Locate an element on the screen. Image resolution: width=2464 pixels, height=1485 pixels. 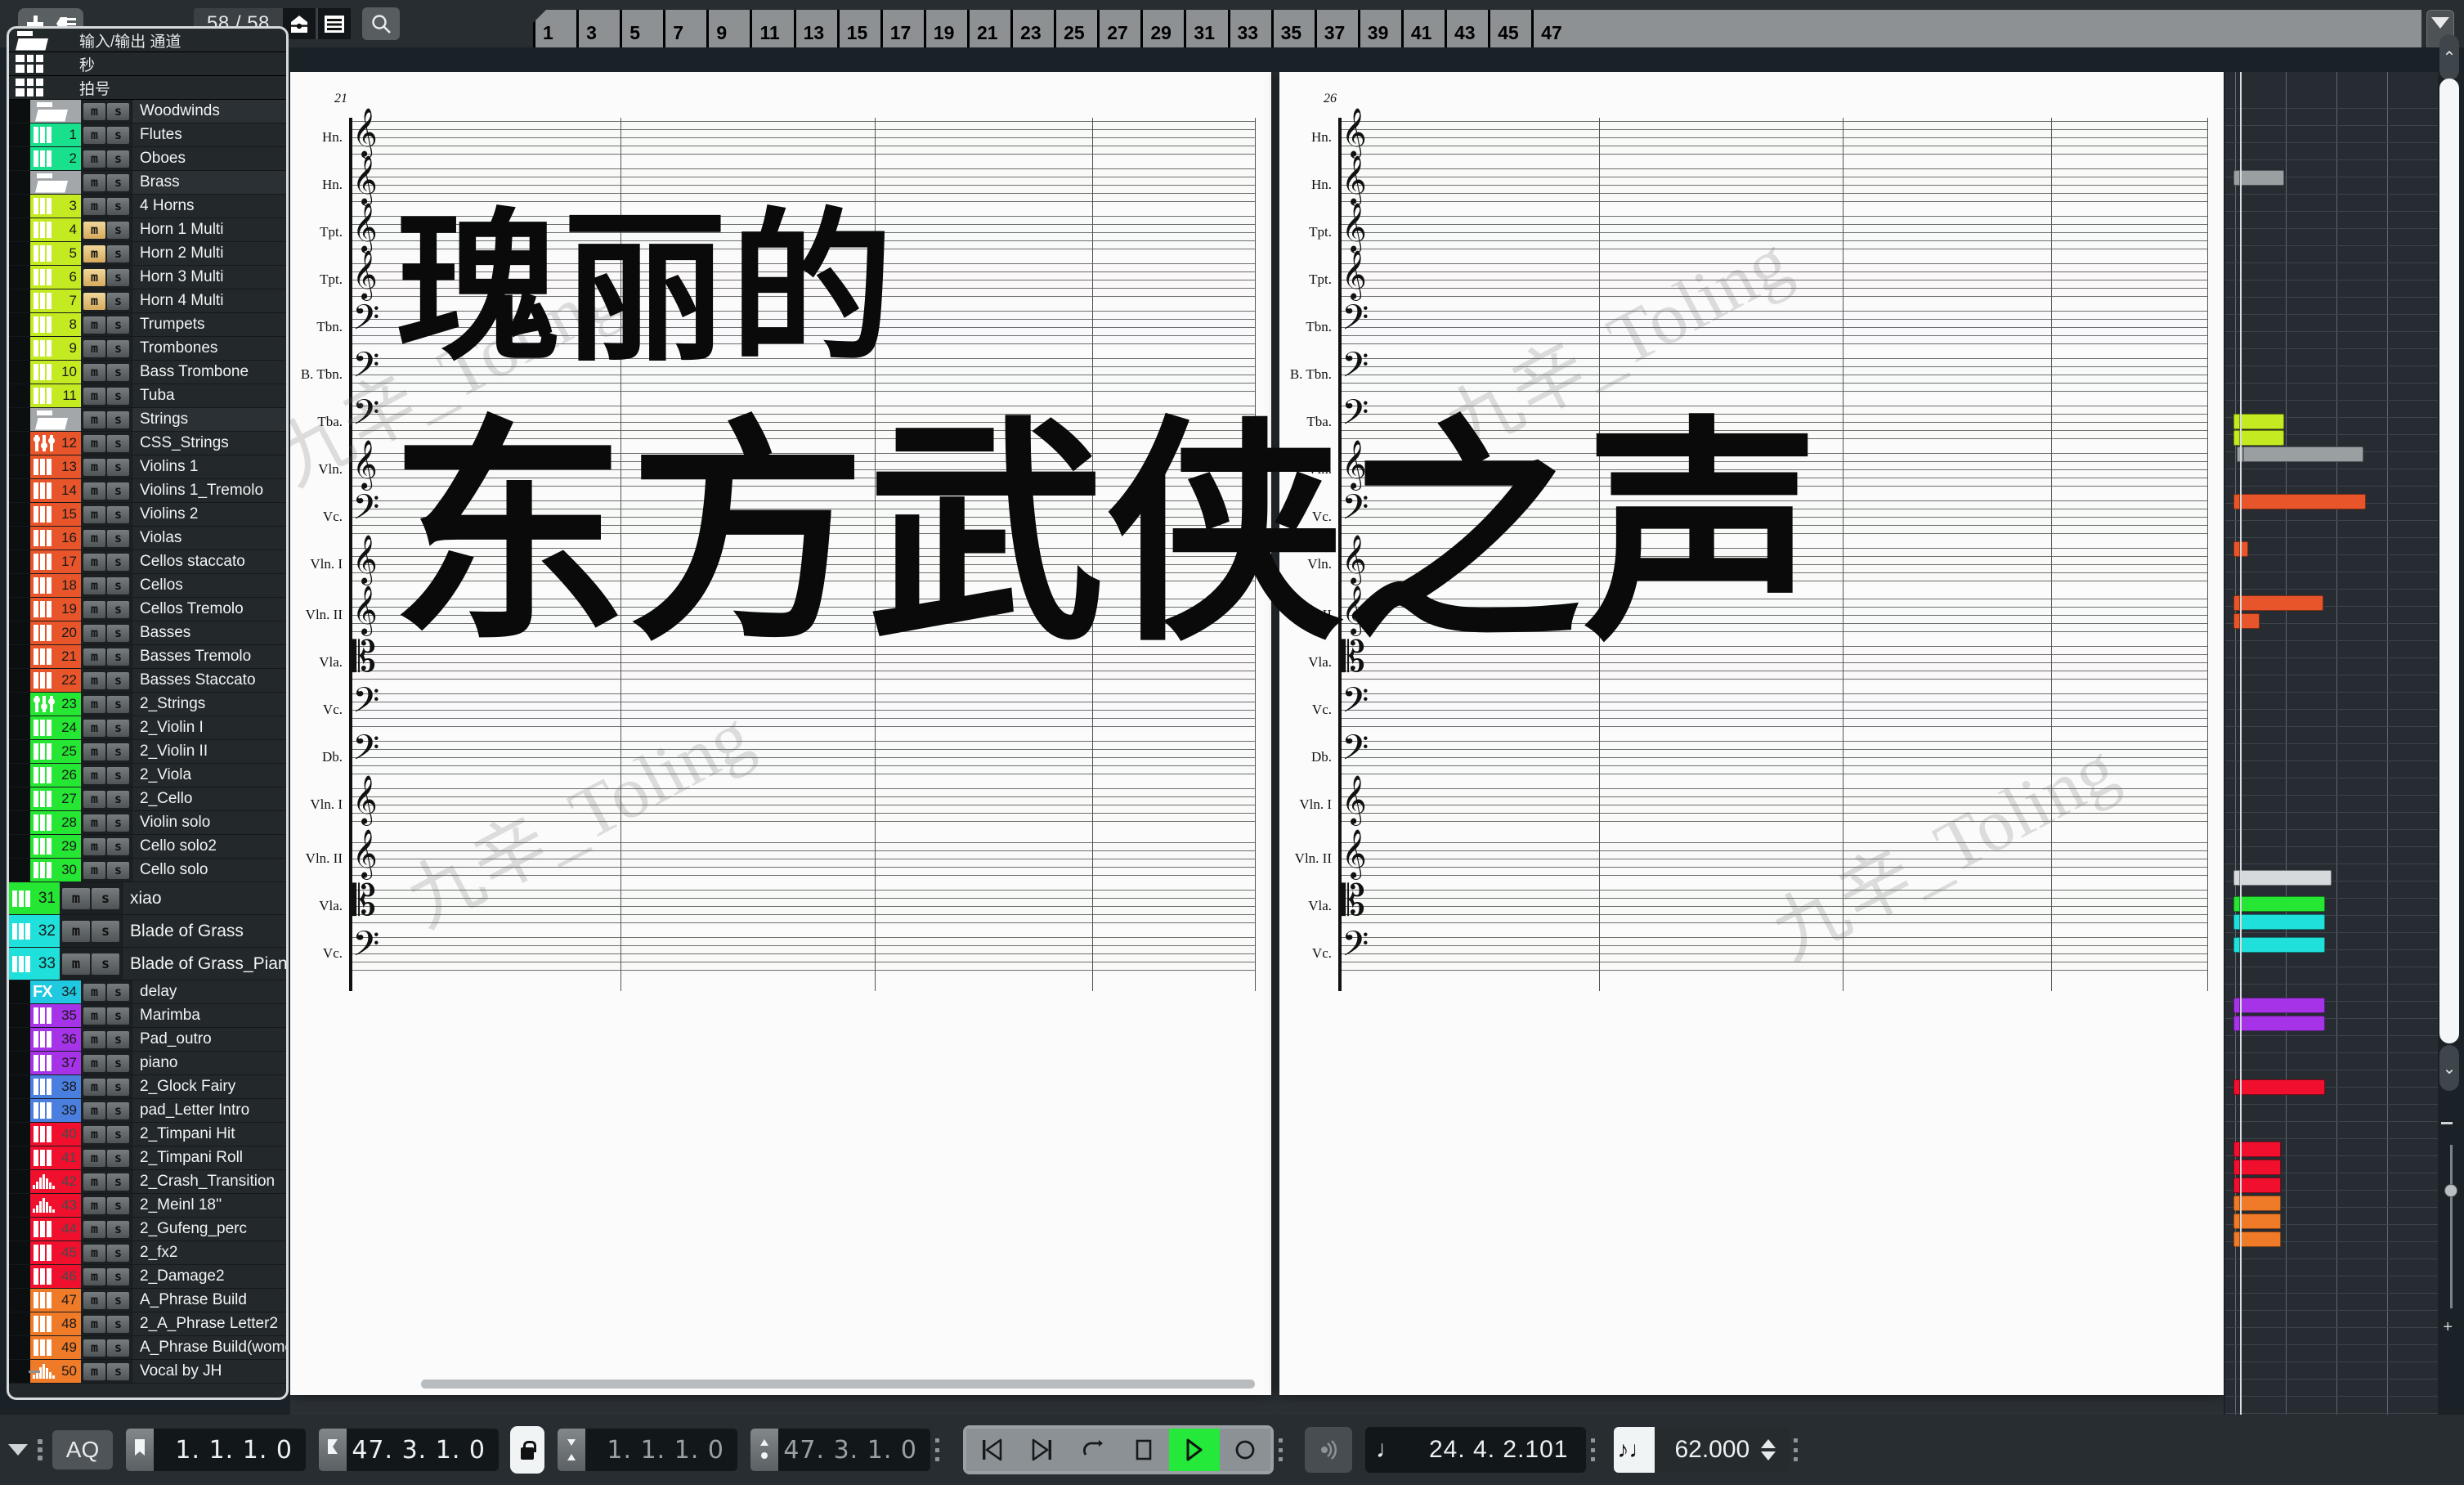
track-color-number: 25 is located at coordinates (55, 751).